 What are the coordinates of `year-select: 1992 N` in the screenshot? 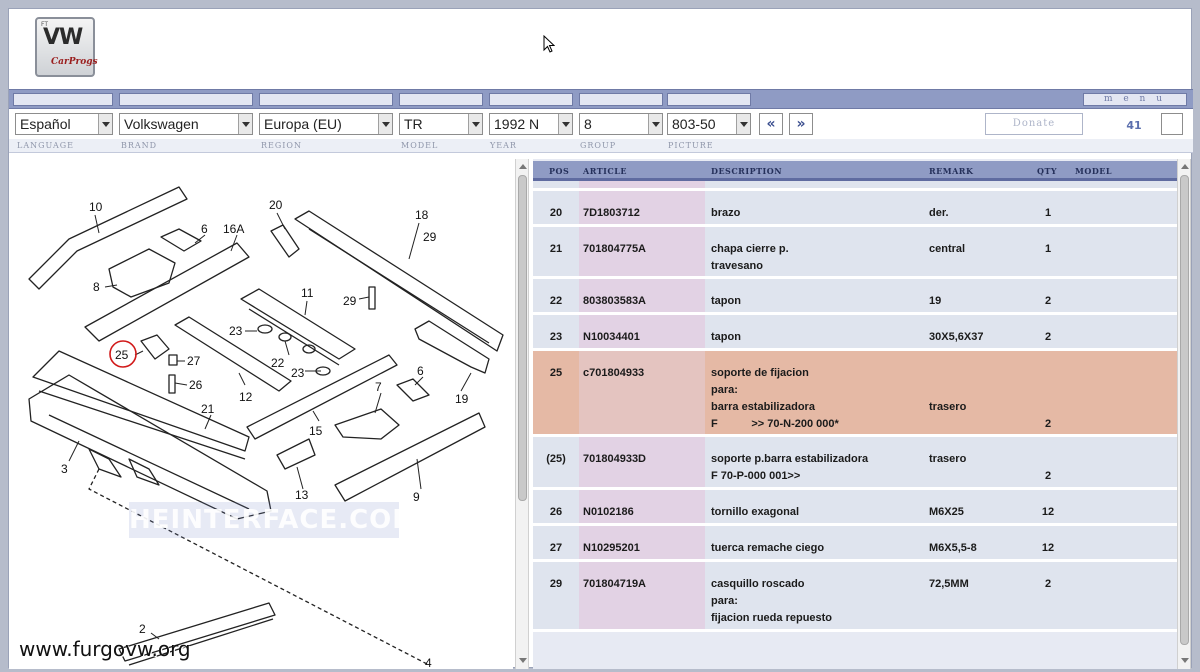 It's located at (531, 124).